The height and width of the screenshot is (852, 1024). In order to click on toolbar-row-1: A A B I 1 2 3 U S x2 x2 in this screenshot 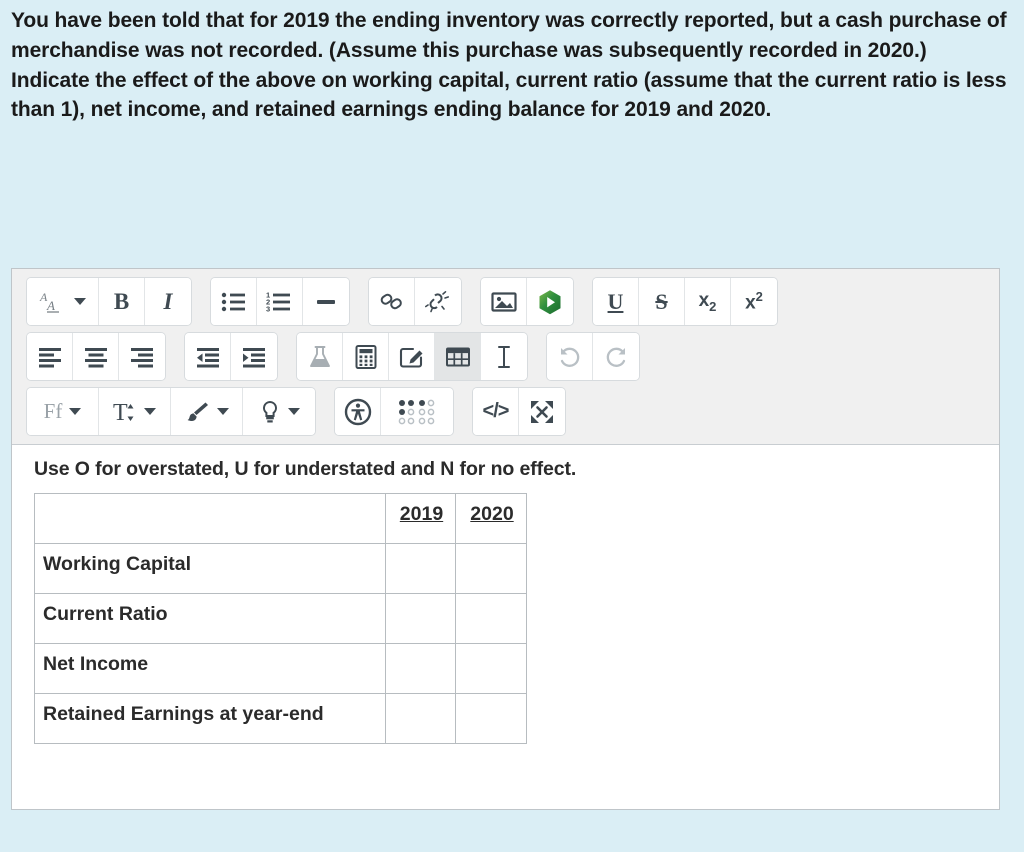, I will do `click(509, 301)`.